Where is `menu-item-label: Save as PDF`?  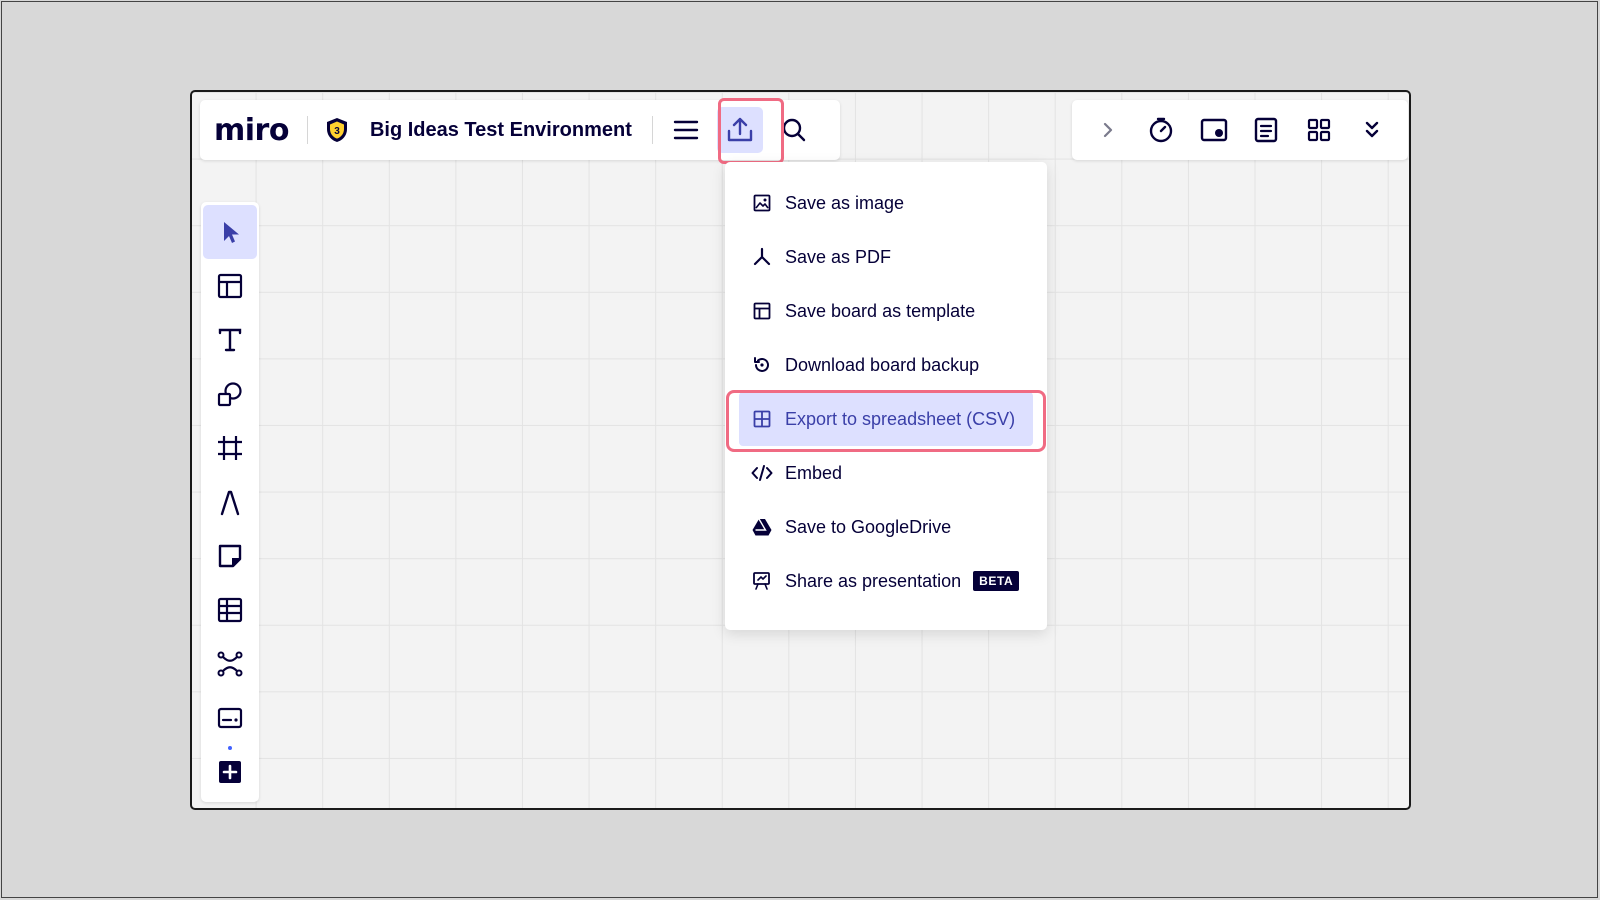
menu-item-label: Save as PDF is located at coordinates (838, 256).